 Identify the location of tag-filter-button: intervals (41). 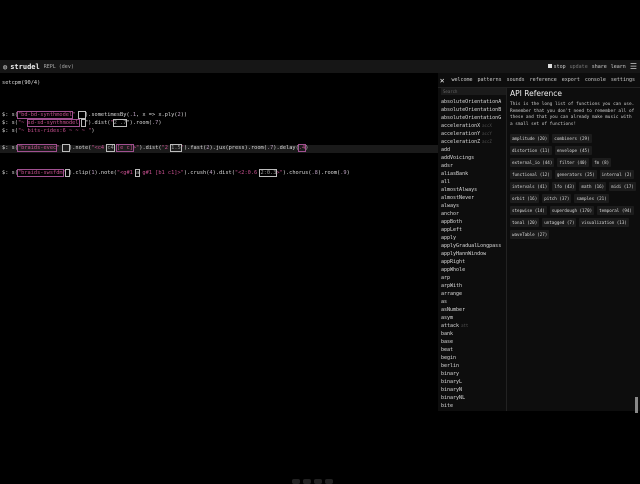
(530, 186).